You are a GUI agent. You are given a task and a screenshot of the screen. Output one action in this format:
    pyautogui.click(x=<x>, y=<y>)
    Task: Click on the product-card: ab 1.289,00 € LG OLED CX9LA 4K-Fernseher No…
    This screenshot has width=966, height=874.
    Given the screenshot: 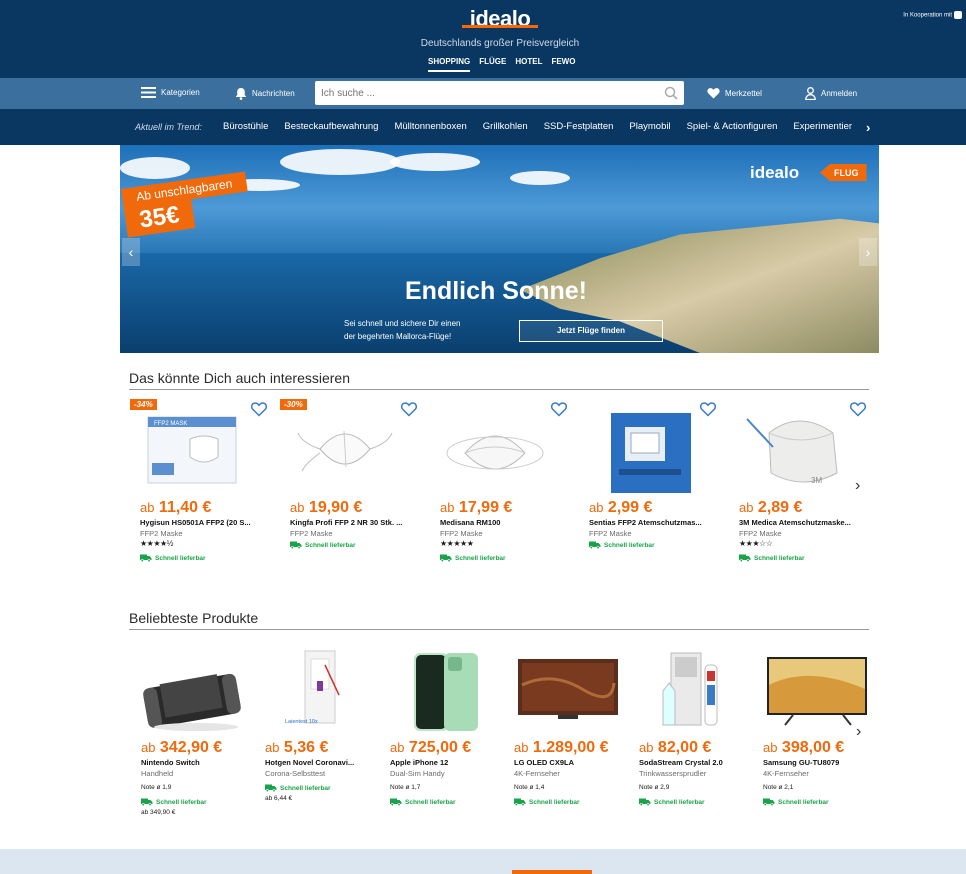 What is the action you would take?
    pyautogui.click(x=580, y=733)
    